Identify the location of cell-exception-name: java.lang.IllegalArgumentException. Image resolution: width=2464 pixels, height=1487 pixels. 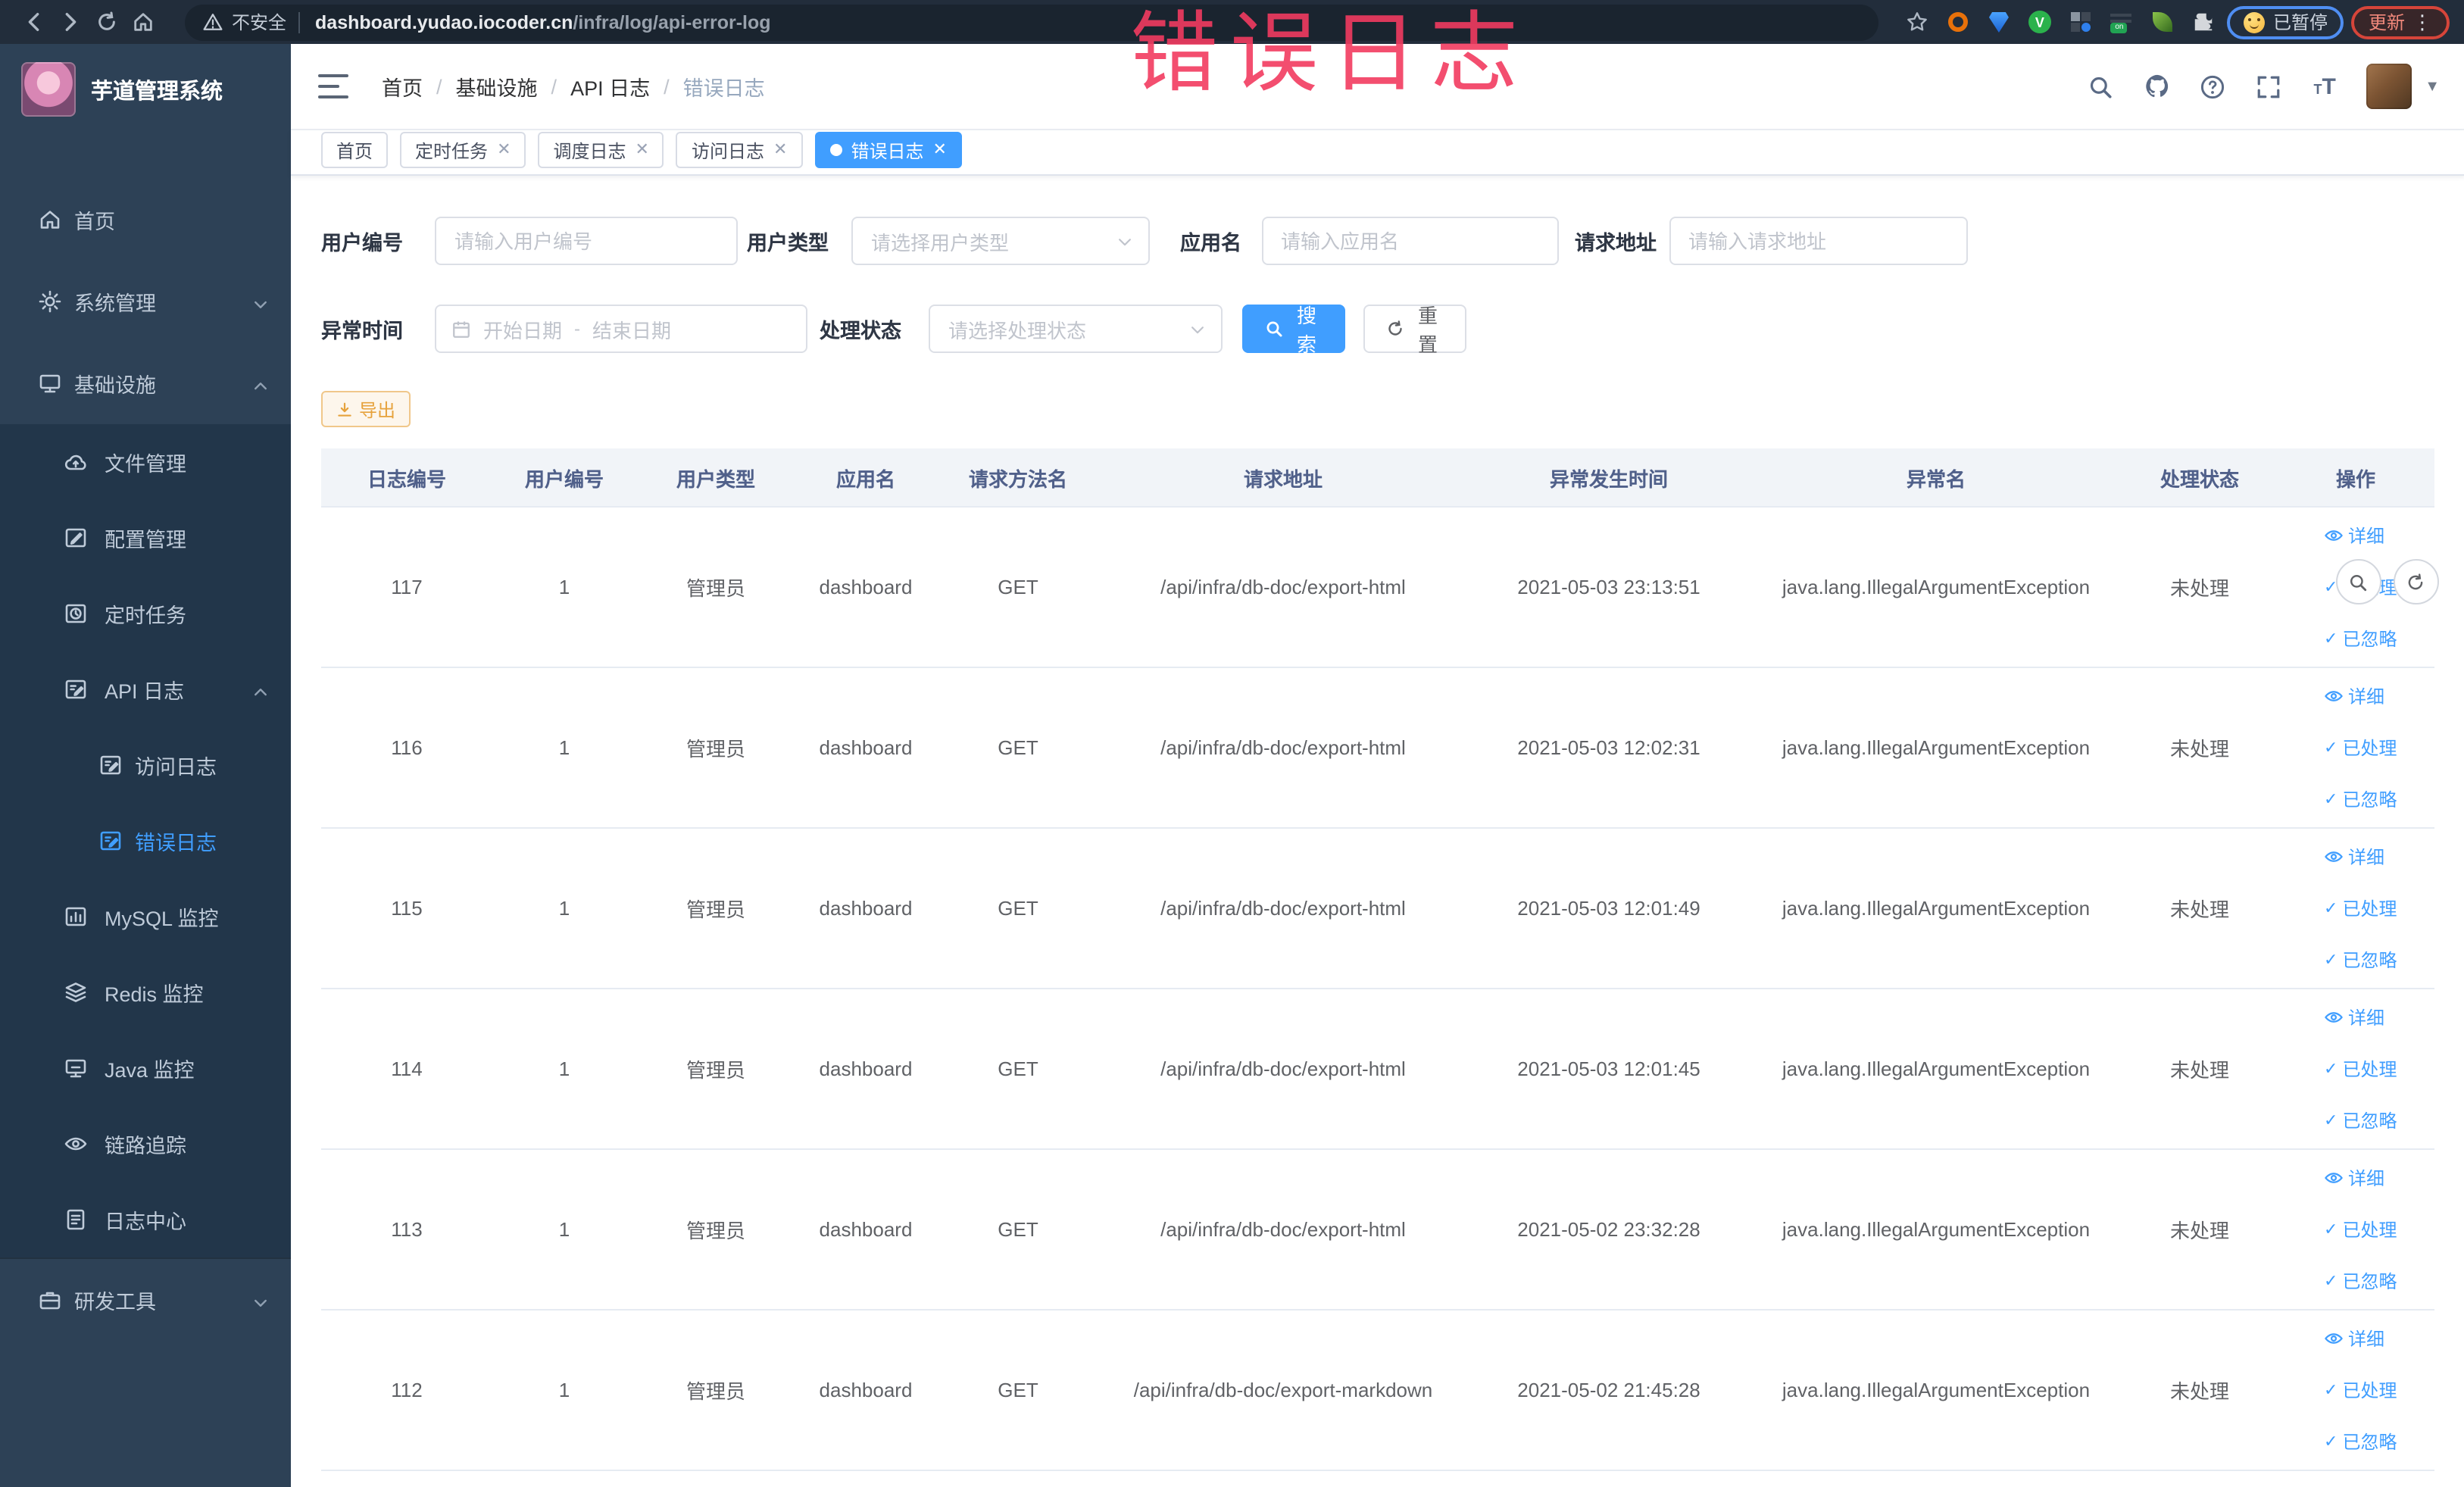
(1936, 1229).